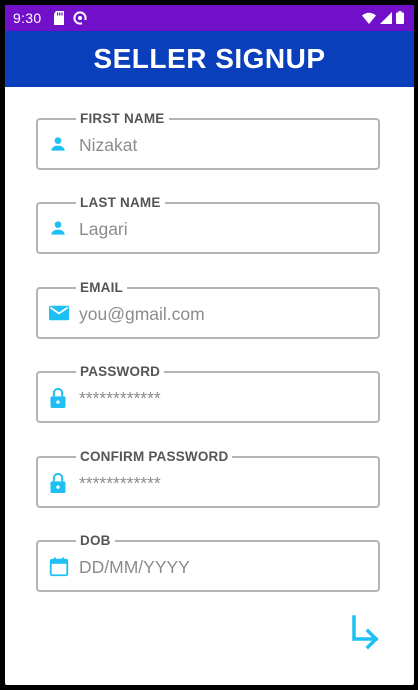  What do you see at coordinates (400, 20) in the screenshot?
I see `battery-icon` at bounding box center [400, 20].